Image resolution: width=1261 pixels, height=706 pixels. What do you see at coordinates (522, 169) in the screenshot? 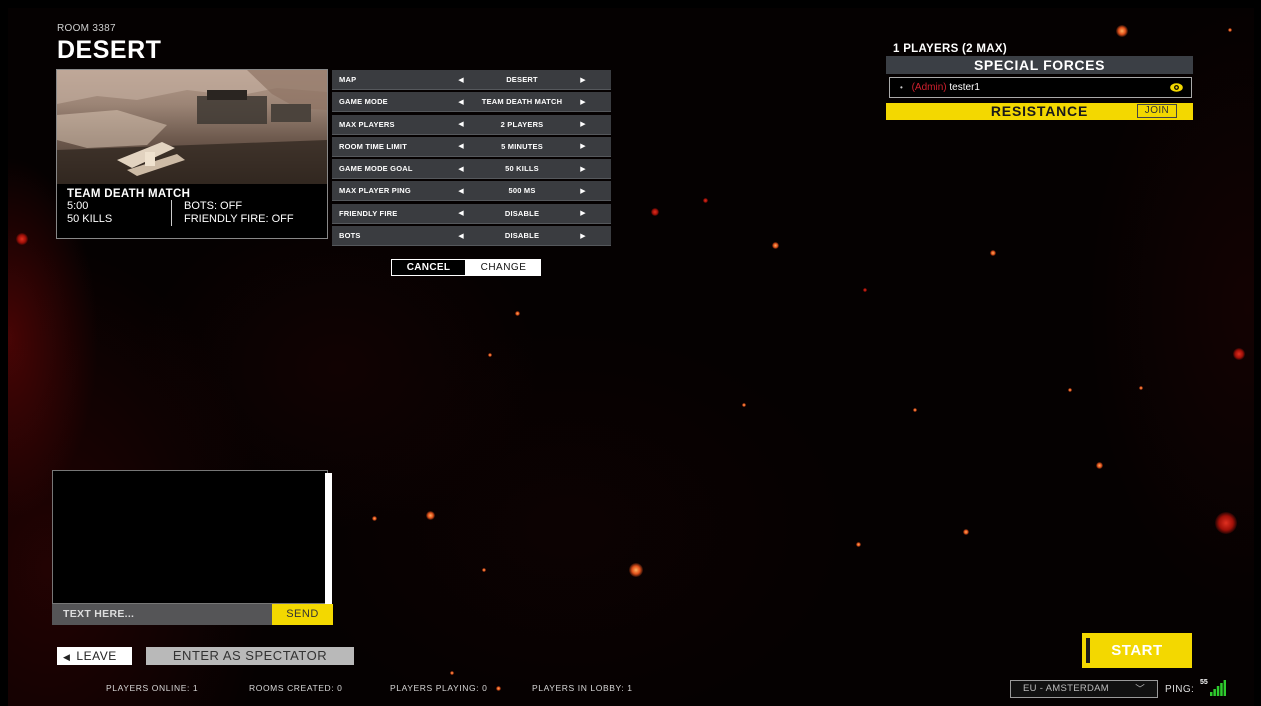
I see `setting-value: 50 KILLS` at bounding box center [522, 169].